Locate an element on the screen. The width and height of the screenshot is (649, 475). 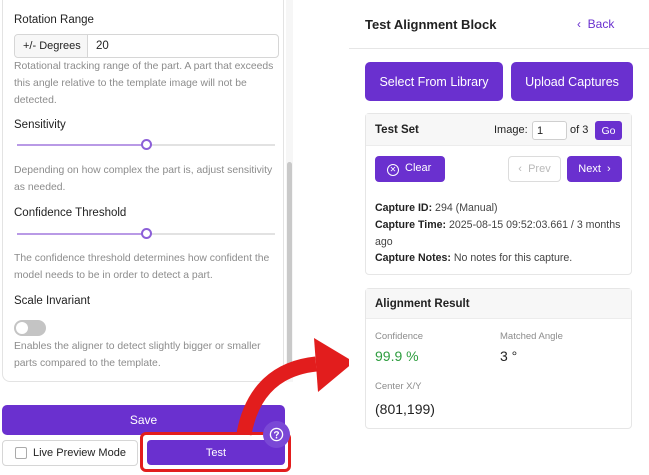
capture-id-row: Capture ID: 294 (Manual) is located at coordinates (500, 208).